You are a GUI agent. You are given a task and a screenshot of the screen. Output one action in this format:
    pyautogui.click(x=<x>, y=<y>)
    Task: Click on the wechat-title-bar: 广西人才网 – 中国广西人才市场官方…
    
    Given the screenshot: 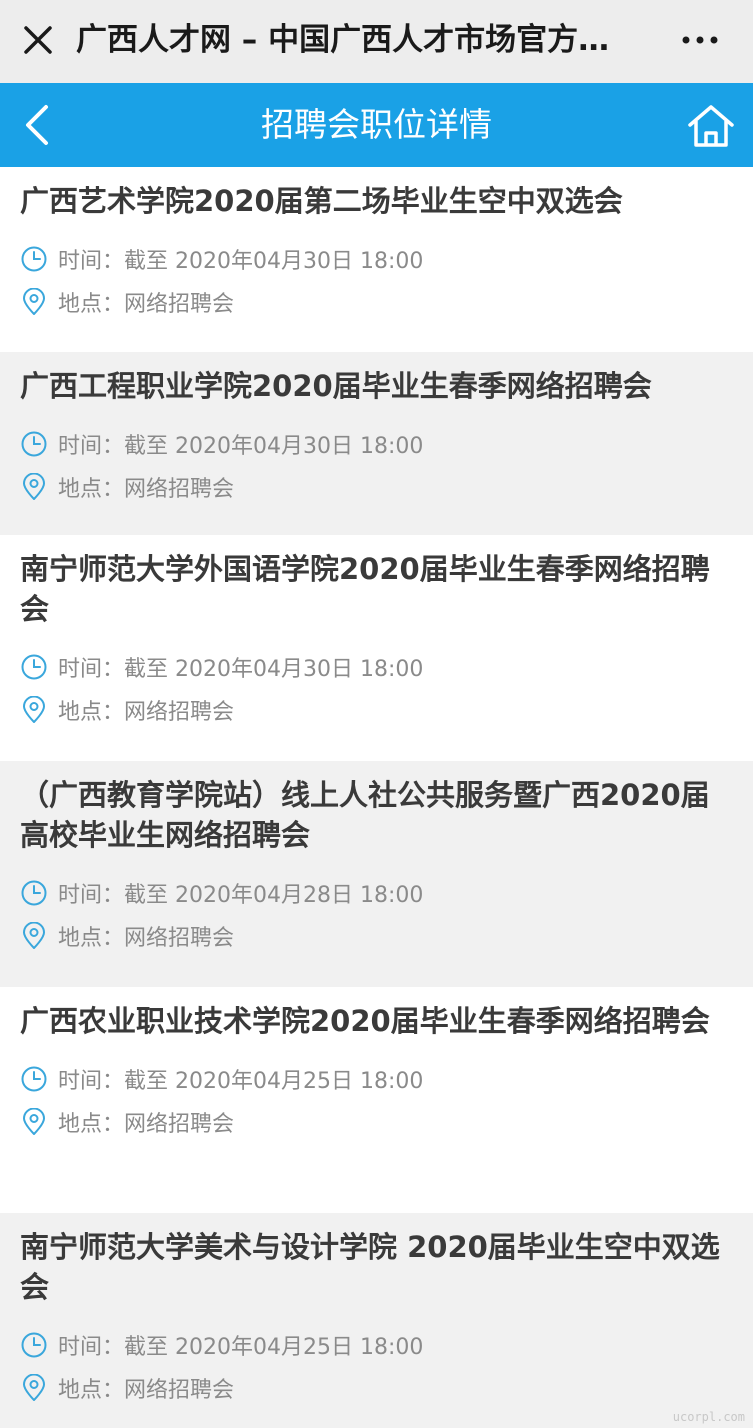 What is the action you would take?
    pyautogui.click(x=376, y=41)
    